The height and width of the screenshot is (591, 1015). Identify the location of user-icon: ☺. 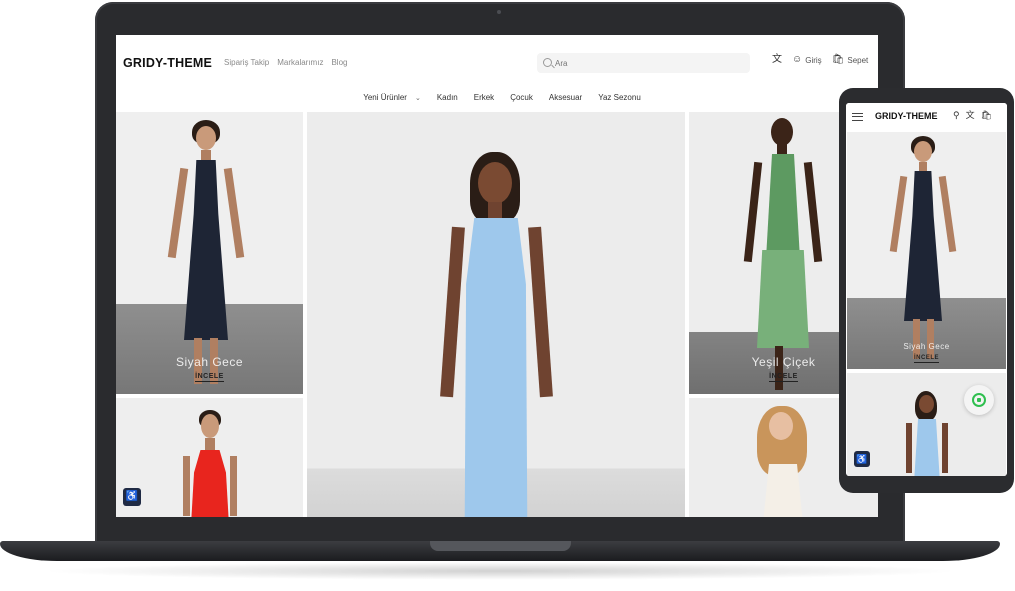
(797, 59).